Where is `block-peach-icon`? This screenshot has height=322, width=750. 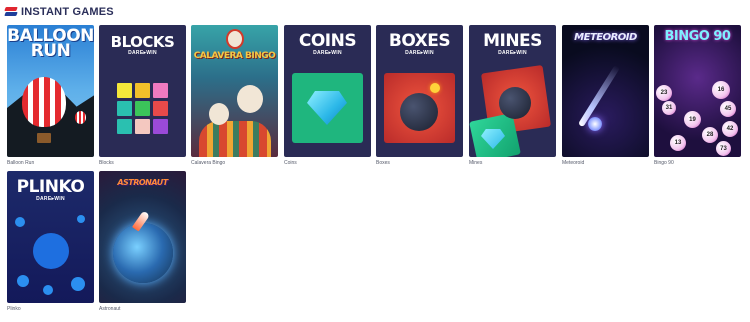
block-peach-icon is located at coordinates (142, 126).